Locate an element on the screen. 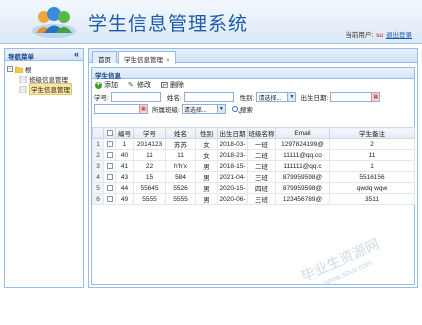  column-header: 性别 is located at coordinates (206, 133).